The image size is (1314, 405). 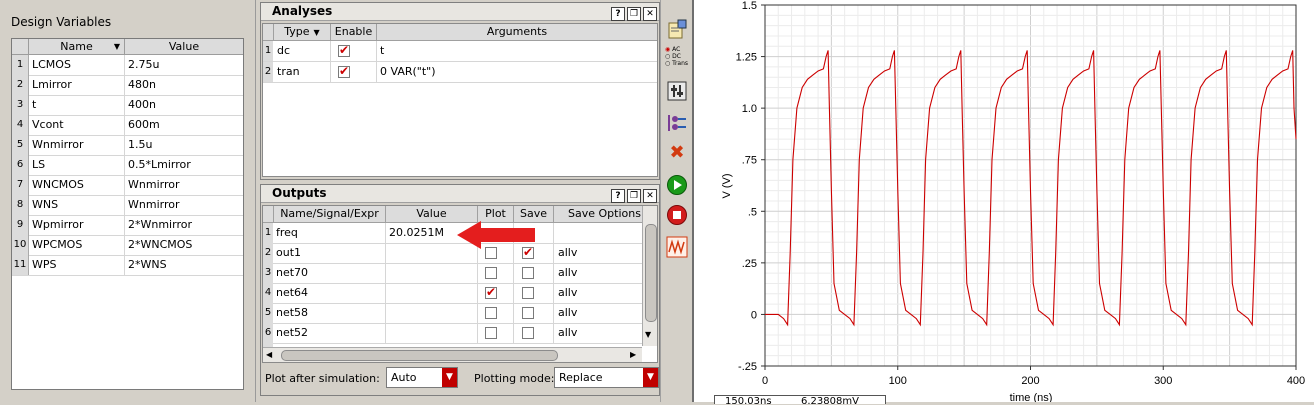 What do you see at coordinates (452, 333) in the screenshot?
I see `output-row: 6 net52 allv` at bounding box center [452, 333].